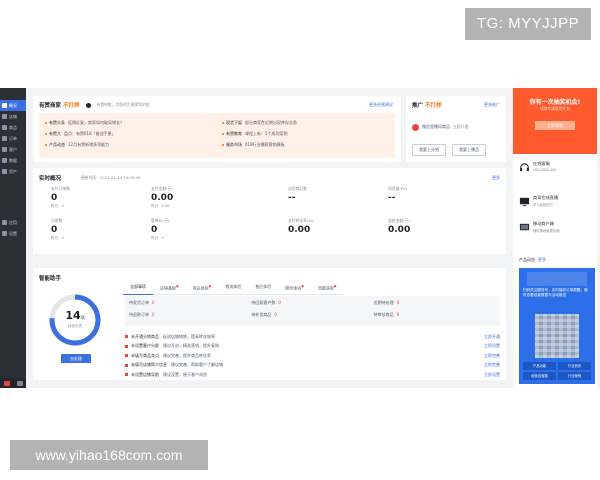  What do you see at coordinates (128, 122) in the screenshot?
I see `notice-item: 有赞头条 疫情反复，商家如何破局增长？` at bounding box center [128, 122].